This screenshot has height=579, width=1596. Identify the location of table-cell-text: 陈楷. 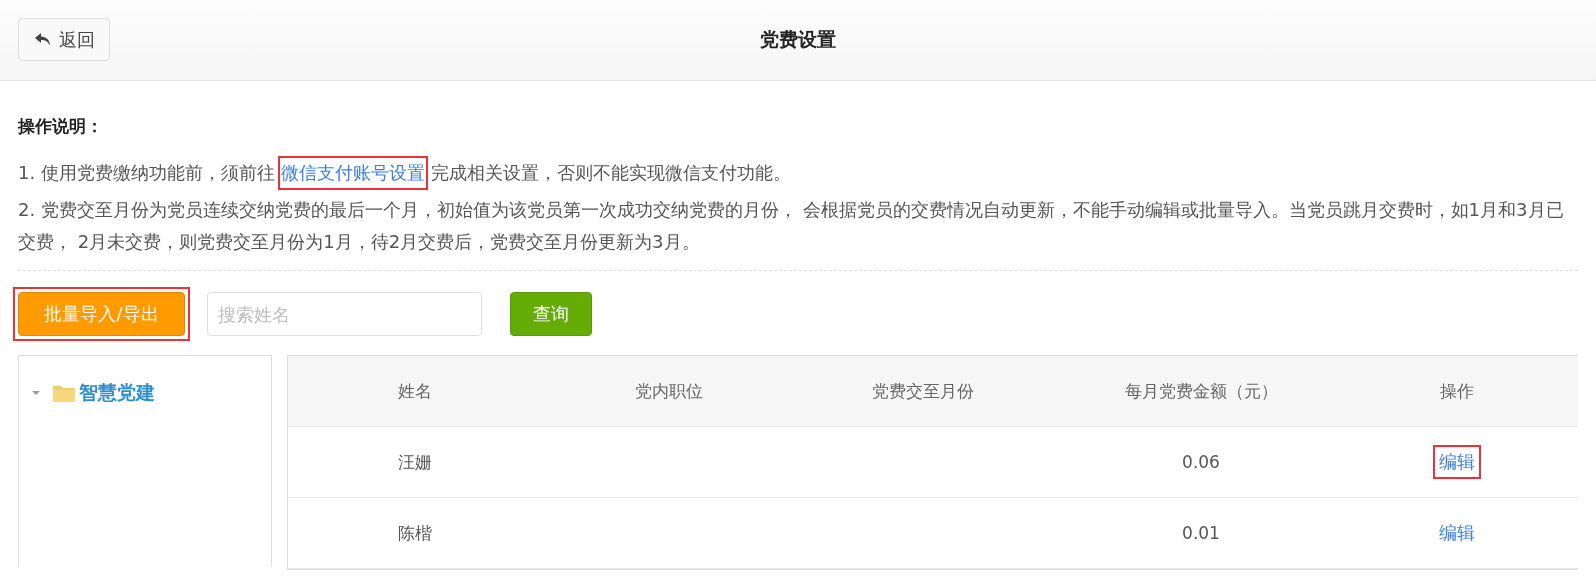
(415, 533).